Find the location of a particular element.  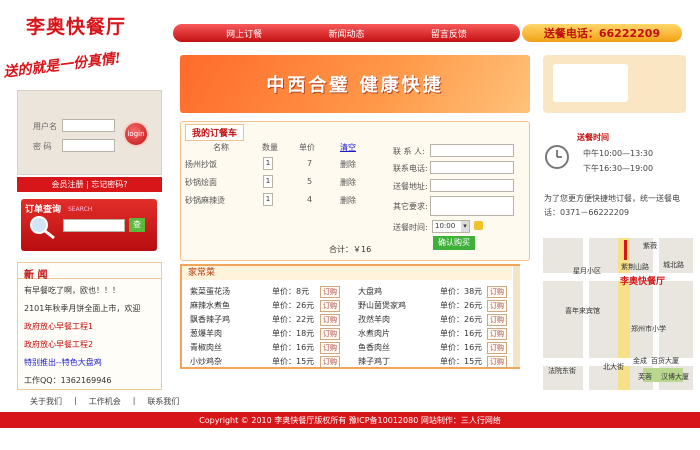

map-label: 城北路 is located at coordinates (673, 265).